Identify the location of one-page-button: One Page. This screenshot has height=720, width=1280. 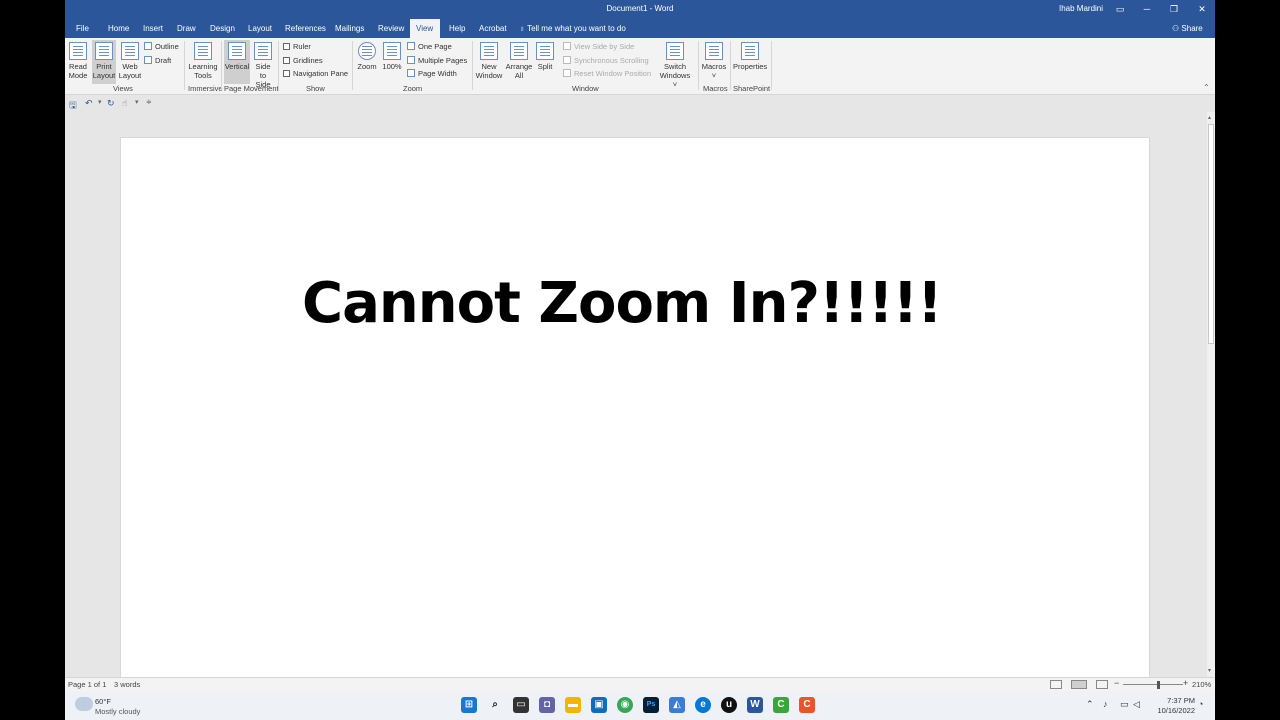
(429, 47).